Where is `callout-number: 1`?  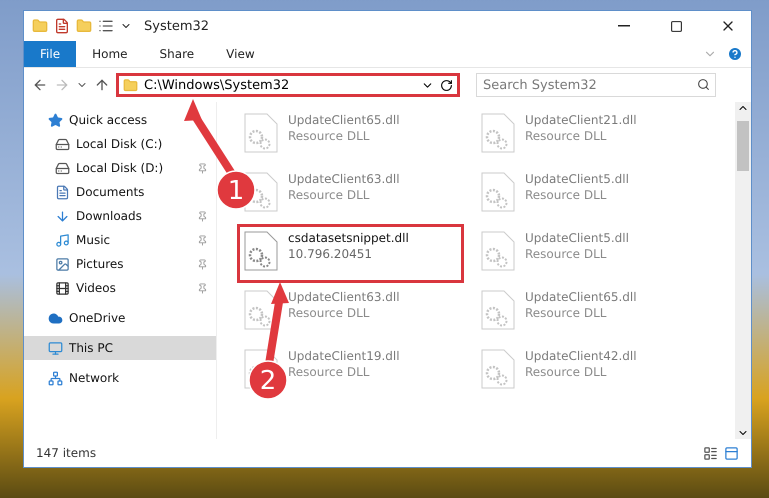 callout-number: 1 is located at coordinates (236, 191).